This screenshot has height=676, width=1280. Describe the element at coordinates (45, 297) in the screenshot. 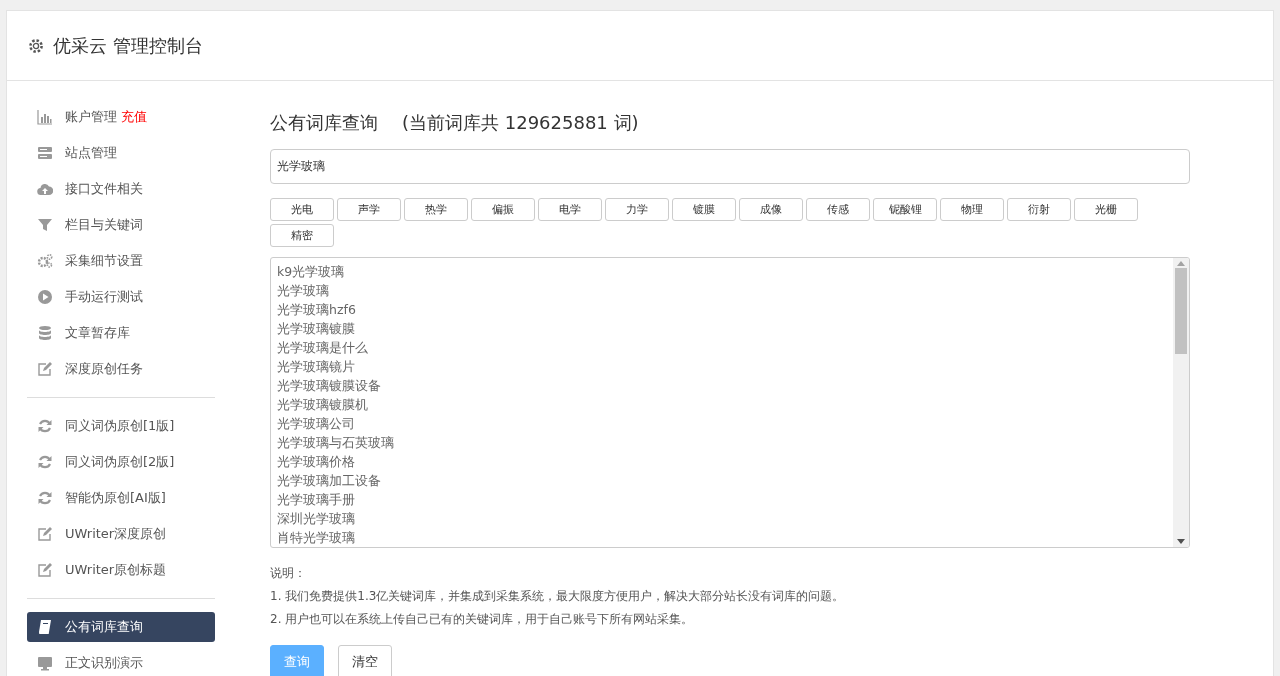

I see `play-icon` at that location.